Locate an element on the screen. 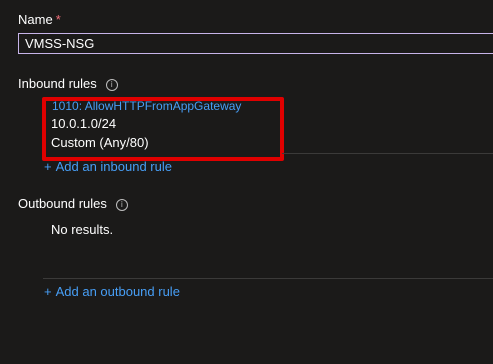 Image resolution: width=493 pixels, height=364 pixels. add-inbound-rule-link: + Add an inbound rule is located at coordinates (108, 166).